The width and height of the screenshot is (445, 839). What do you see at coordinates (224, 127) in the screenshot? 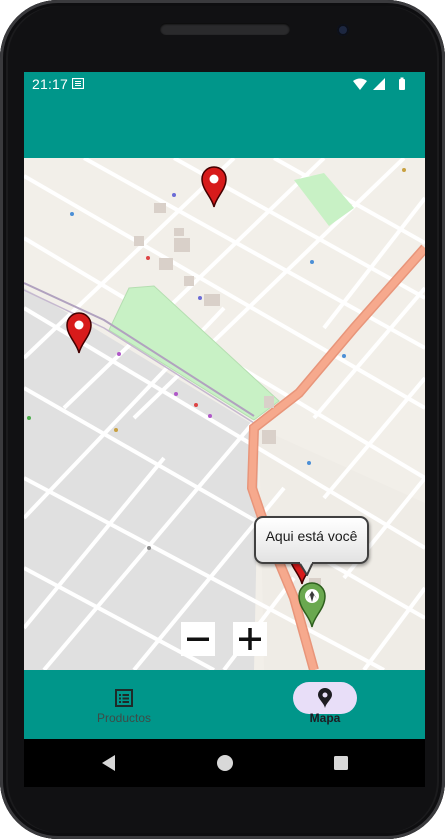
I see `app-bar` at bounding box center [224, 127].